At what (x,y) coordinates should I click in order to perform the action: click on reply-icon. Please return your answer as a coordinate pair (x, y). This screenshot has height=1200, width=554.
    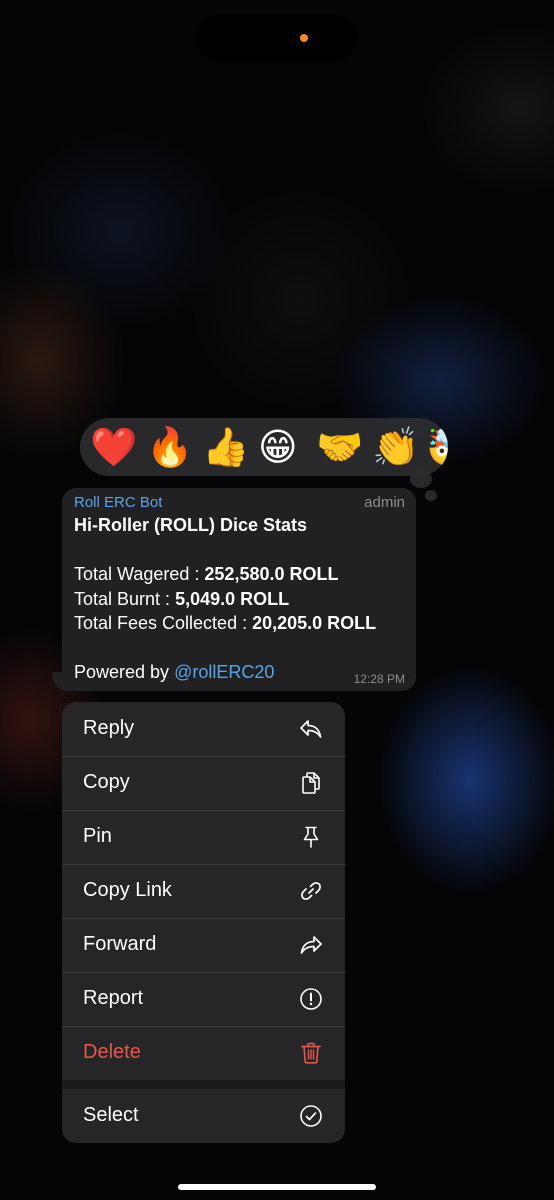
    Looking at the image, I should click on (311, 729).